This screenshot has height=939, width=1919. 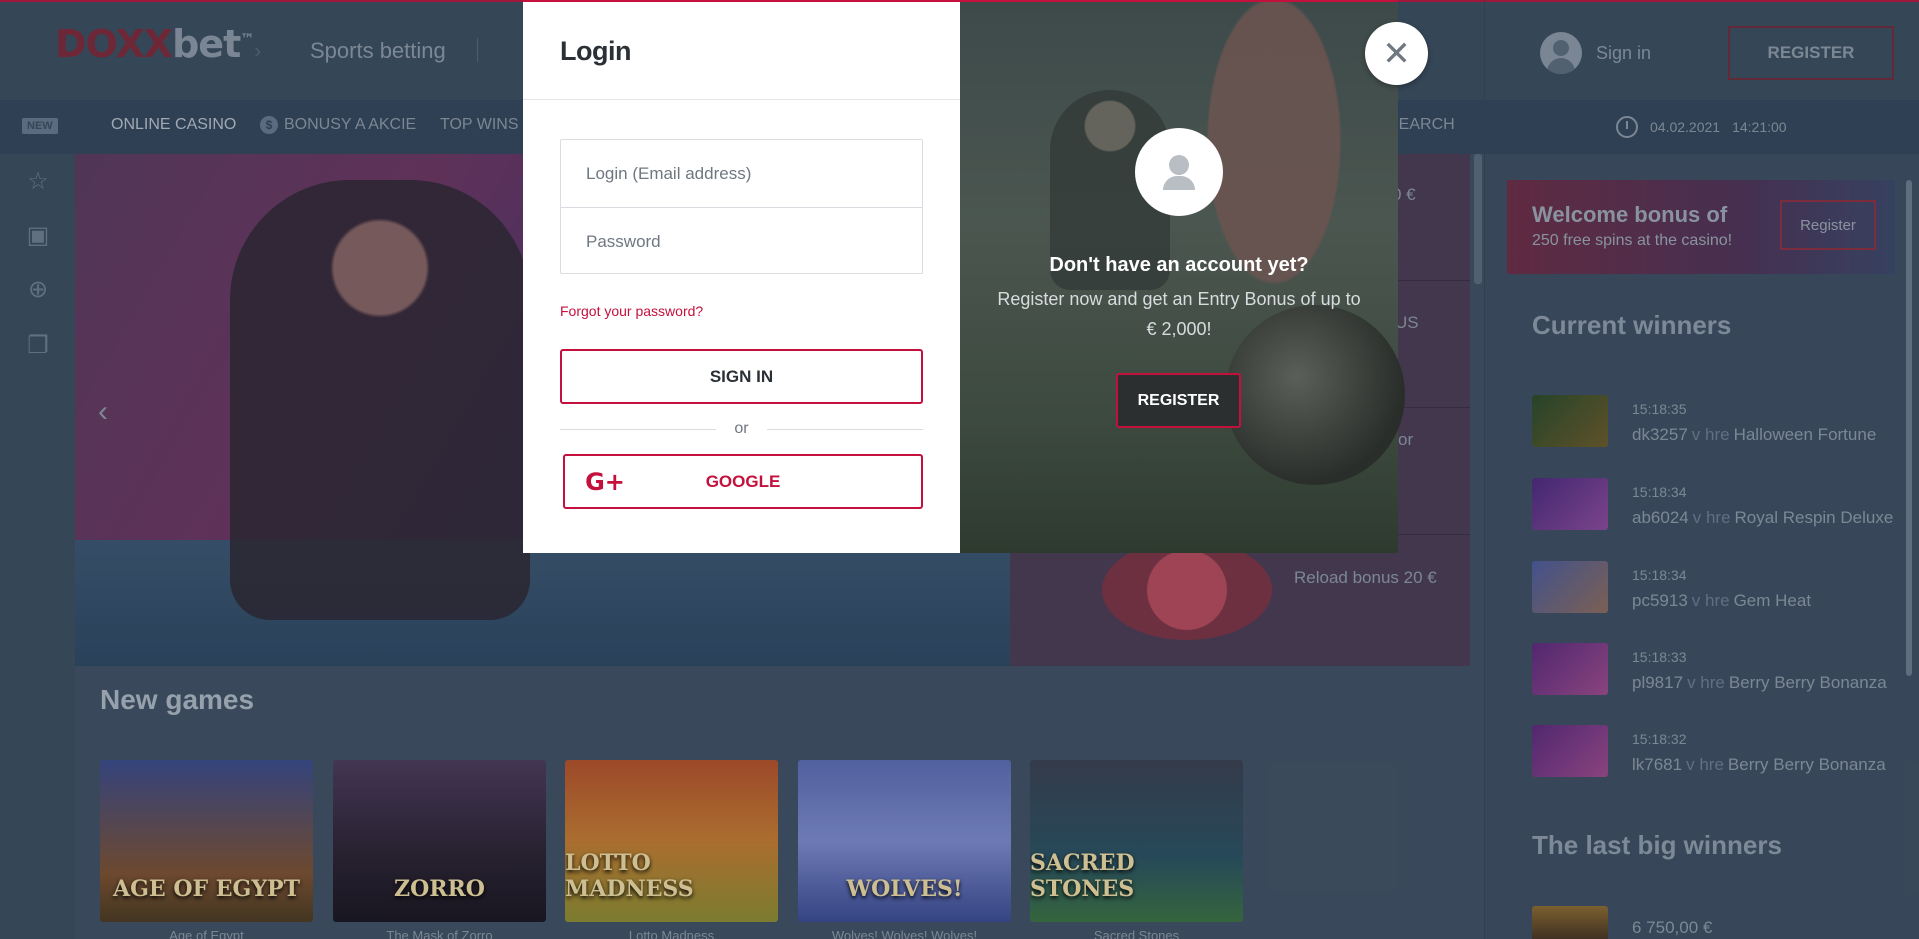 I want to click on modal-register-button: REGISTER, so click(x=1178, y=400).